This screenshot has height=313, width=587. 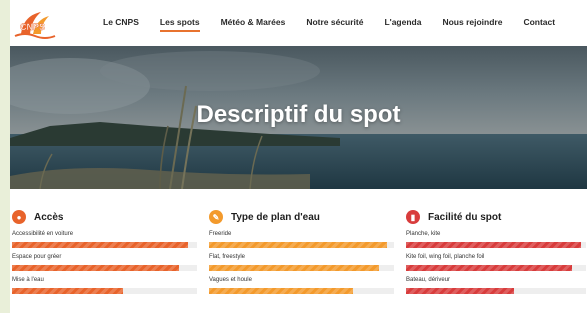 What do you see at coordinates (220, 234) in the screenshot?
I see `rating-label: Freeride` at bounding box center [220, 234].